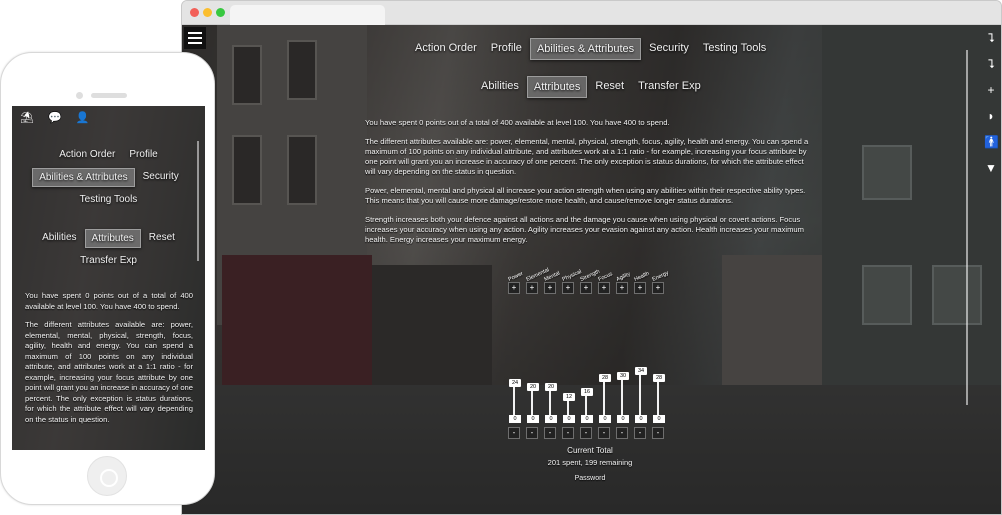 The image size is (1002, 515). What do you see at coordinates (109, 95) in the screenshot?
I see `phone-speaker` at bounding box center [109, 95].